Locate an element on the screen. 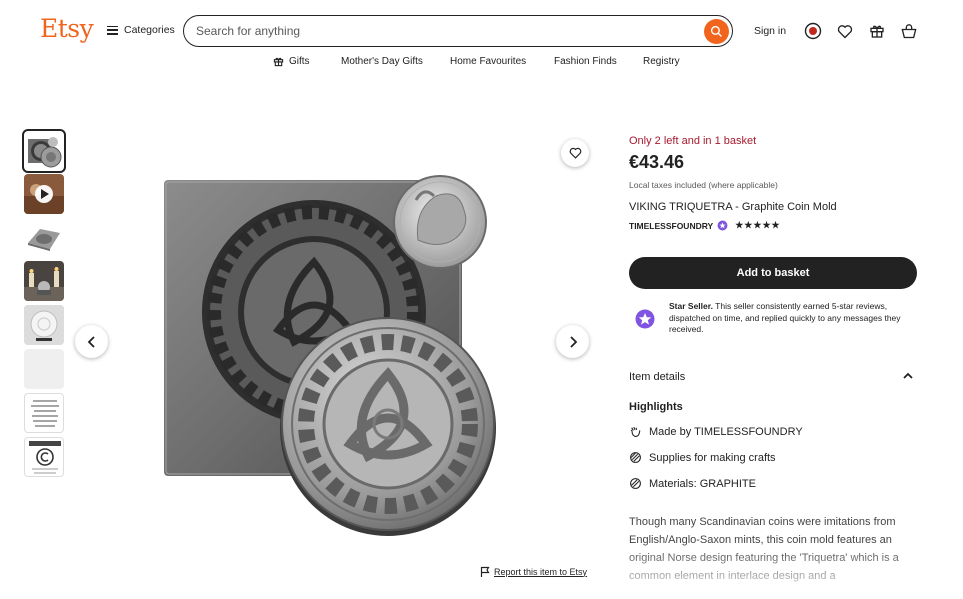 This screenshot has height=599, width=963. chevron-up-icon is located at coordinates (908, 375).